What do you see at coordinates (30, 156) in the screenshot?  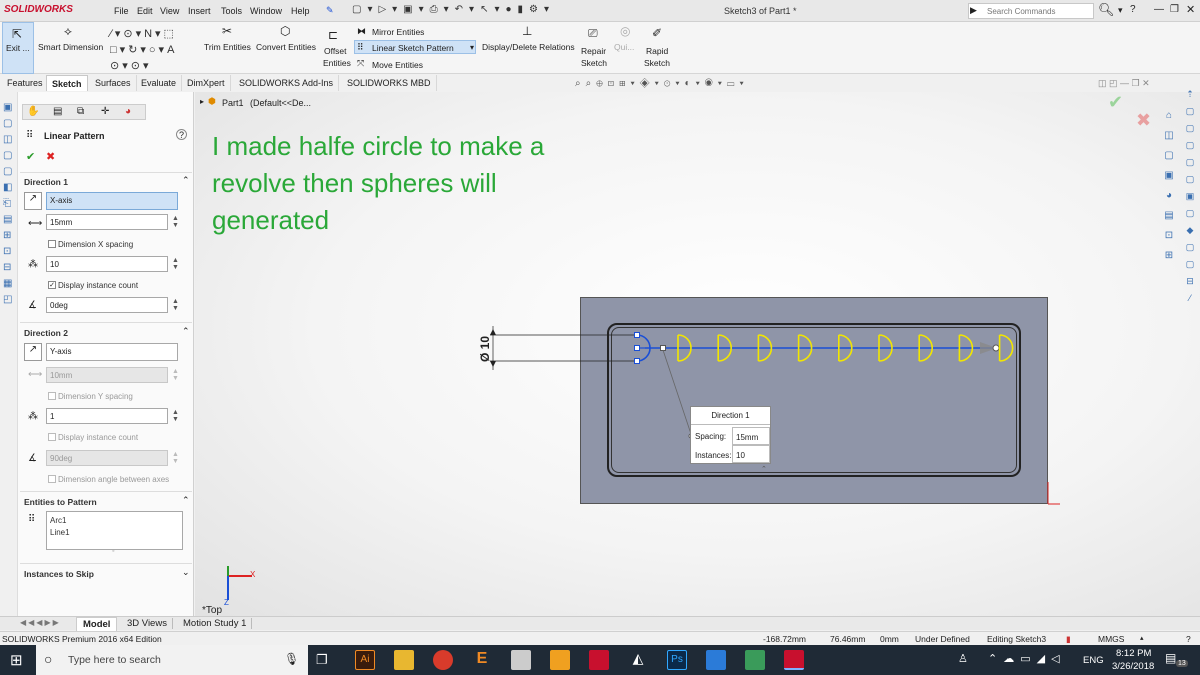 I see `ok-check-icon: ✔` at bounding box center [30, 156].